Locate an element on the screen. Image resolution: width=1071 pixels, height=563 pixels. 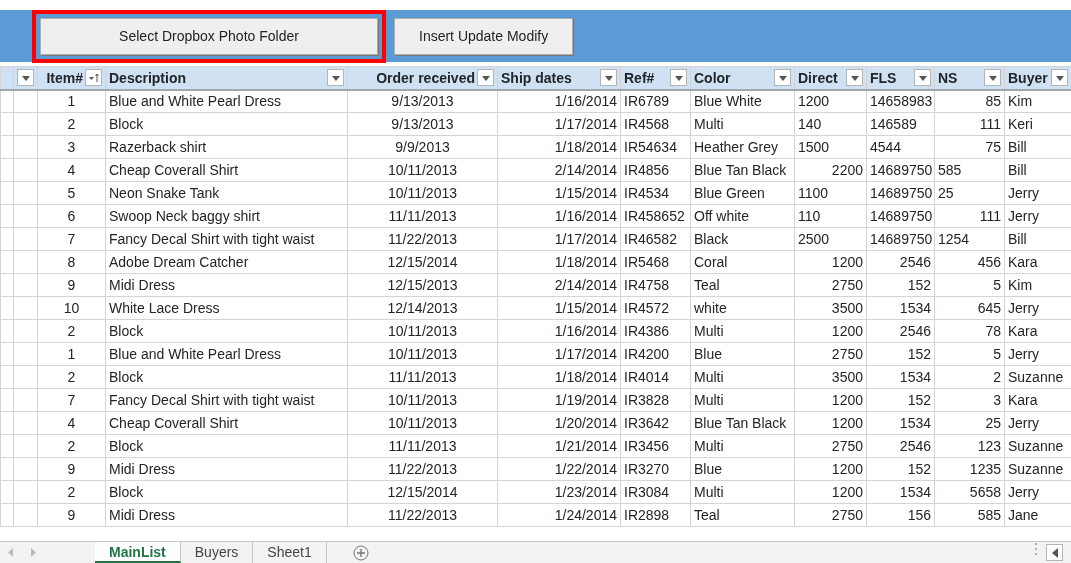
plus-icon is located at coordinates (360, 552).